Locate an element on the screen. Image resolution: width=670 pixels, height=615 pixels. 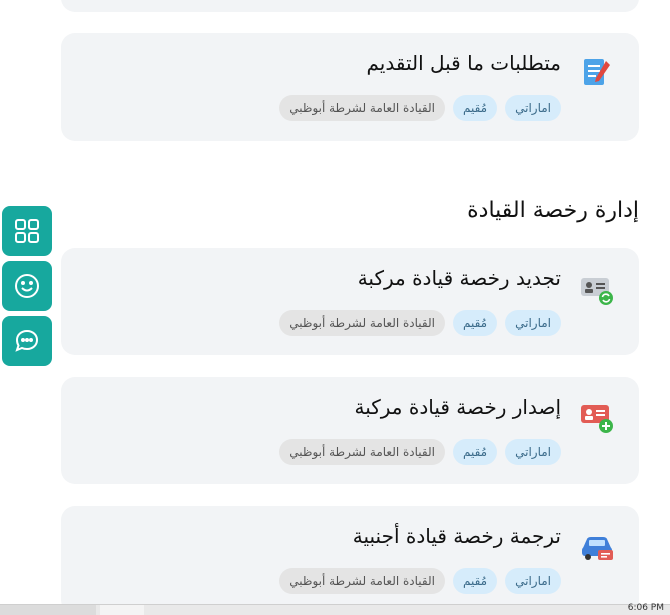
document-pen-icon is located at coordinates (597, 73).